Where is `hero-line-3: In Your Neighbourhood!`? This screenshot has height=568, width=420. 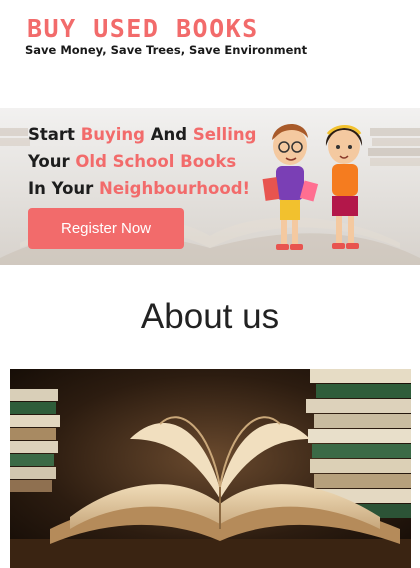 hero-line-3: In Your Neighbourhood! is located at coordinates (142, 188).